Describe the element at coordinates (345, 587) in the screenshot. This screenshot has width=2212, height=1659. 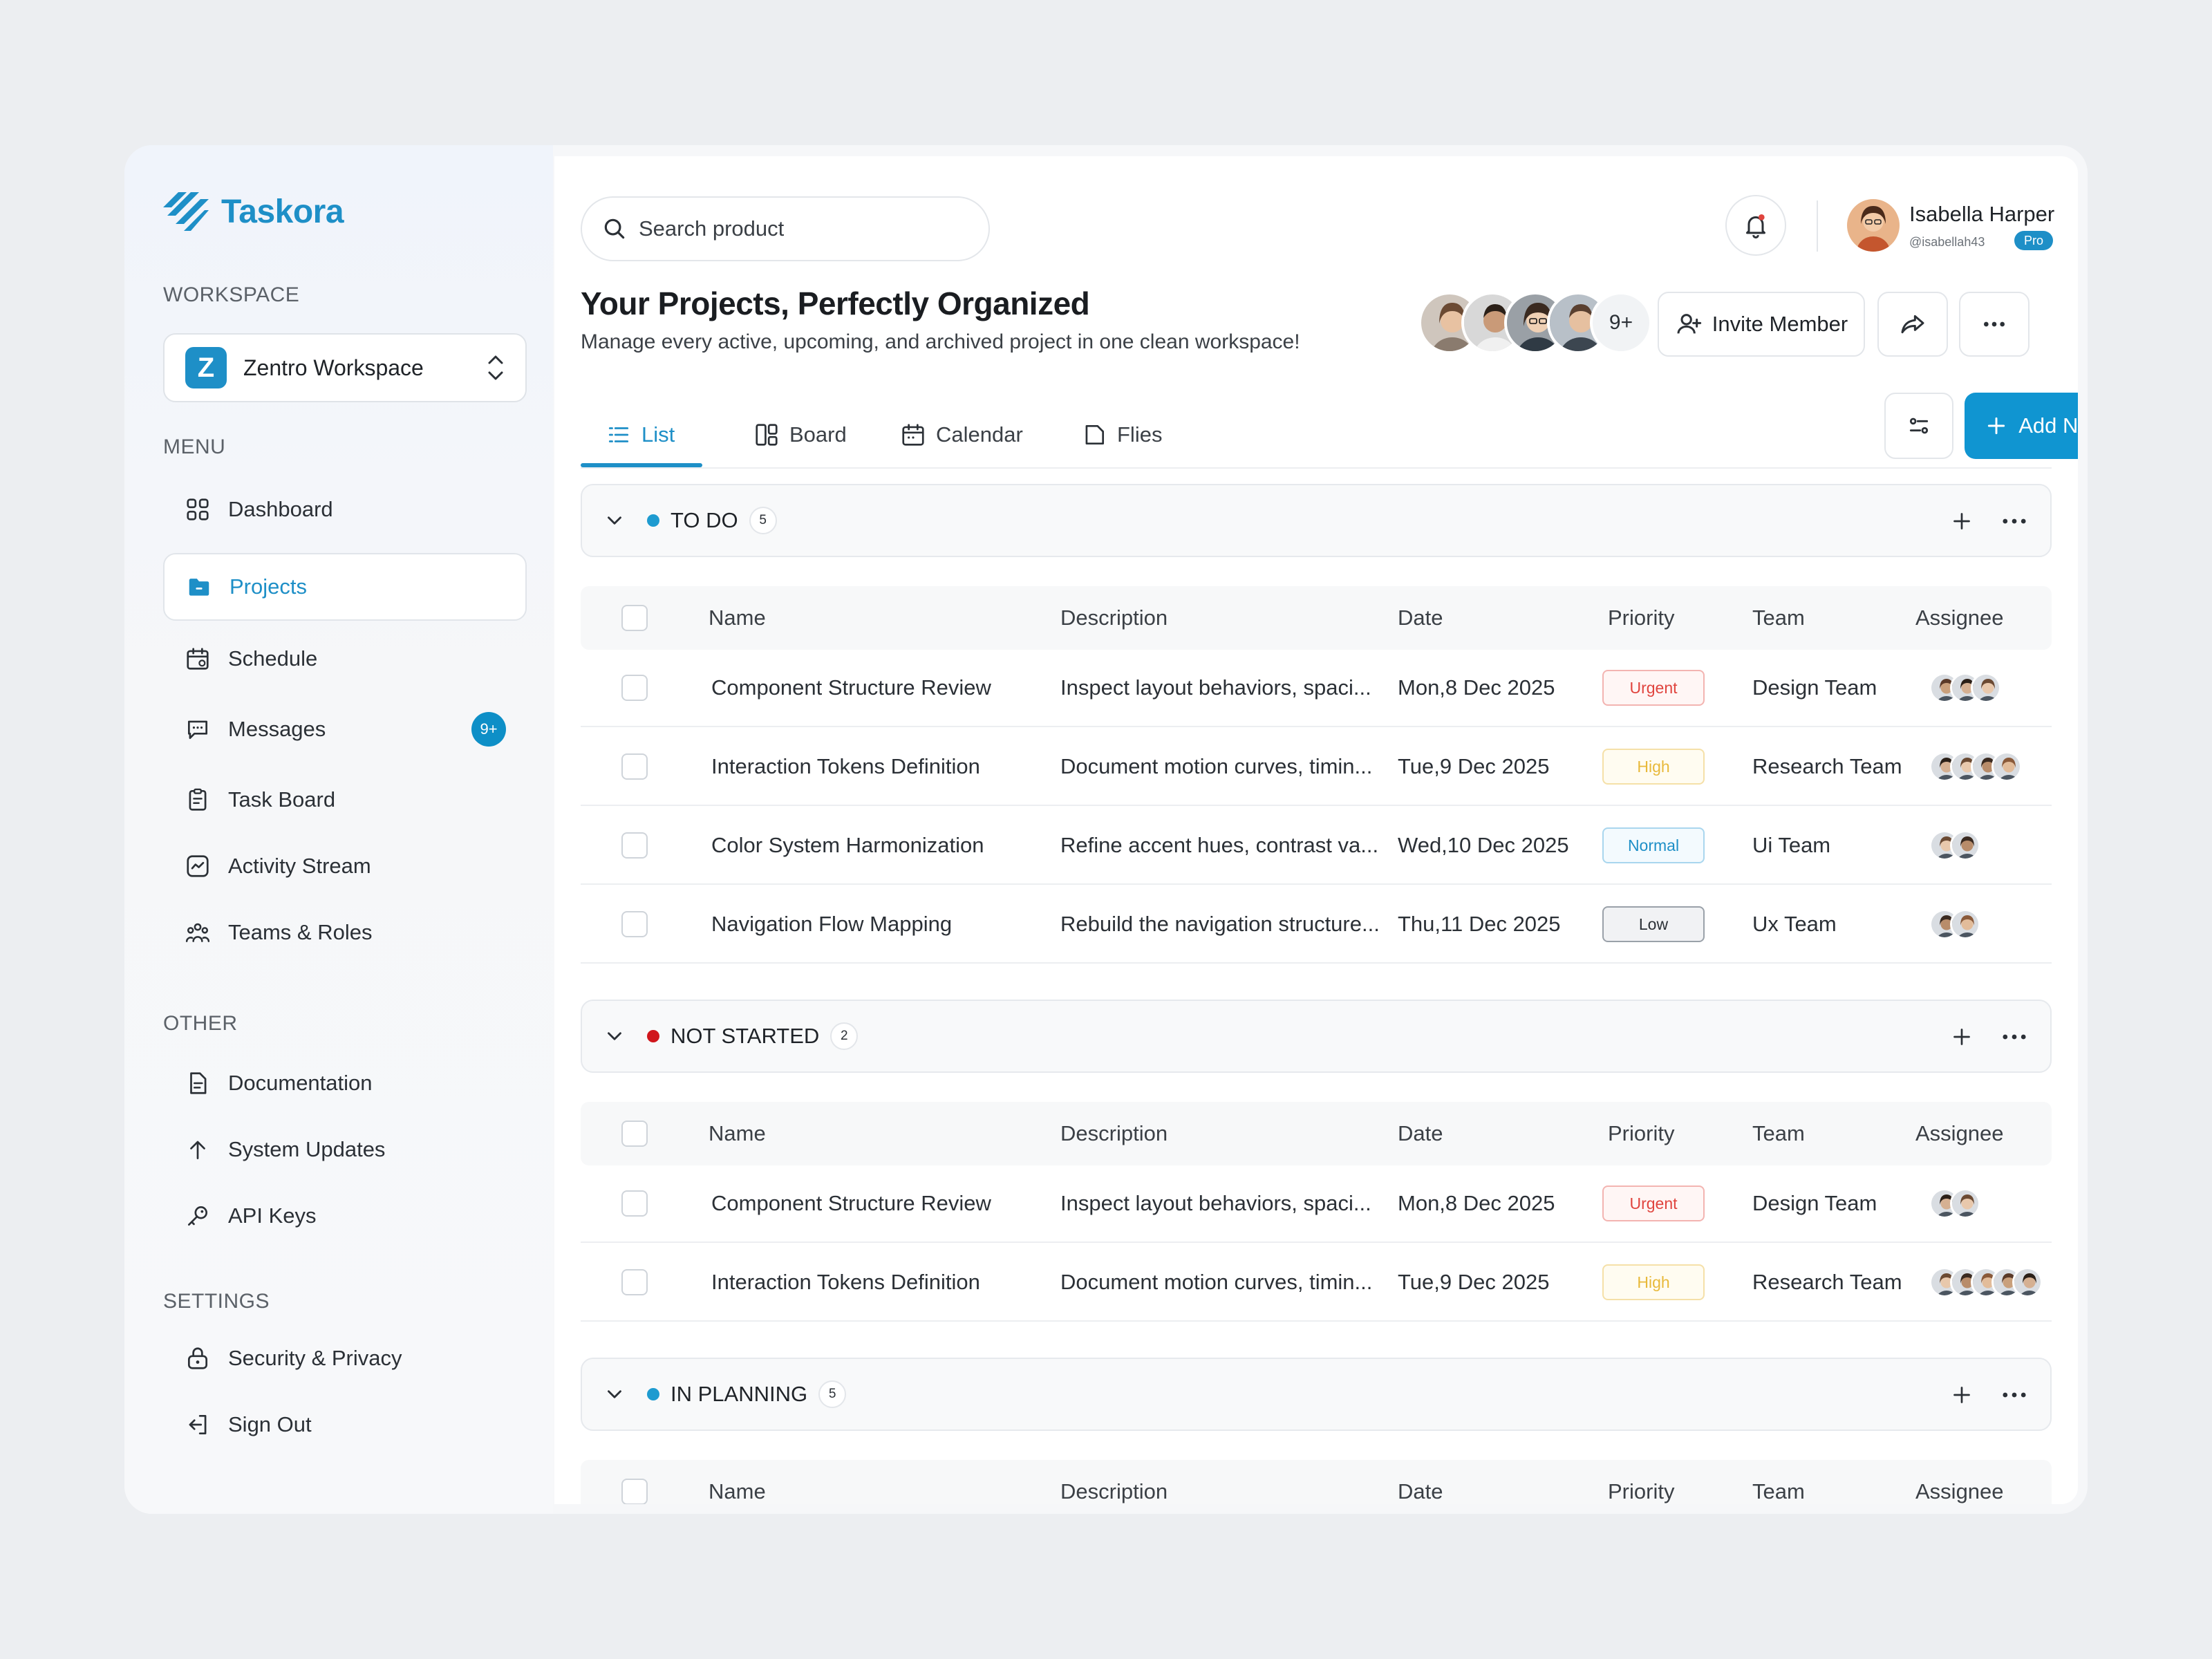
I see `sidebar-item-projects: Projects` at that location.